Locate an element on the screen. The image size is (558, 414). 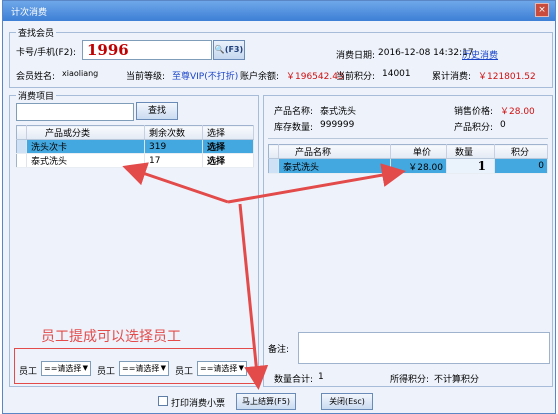
staff-label-2: 员工 is located at coordinates (106, 372).